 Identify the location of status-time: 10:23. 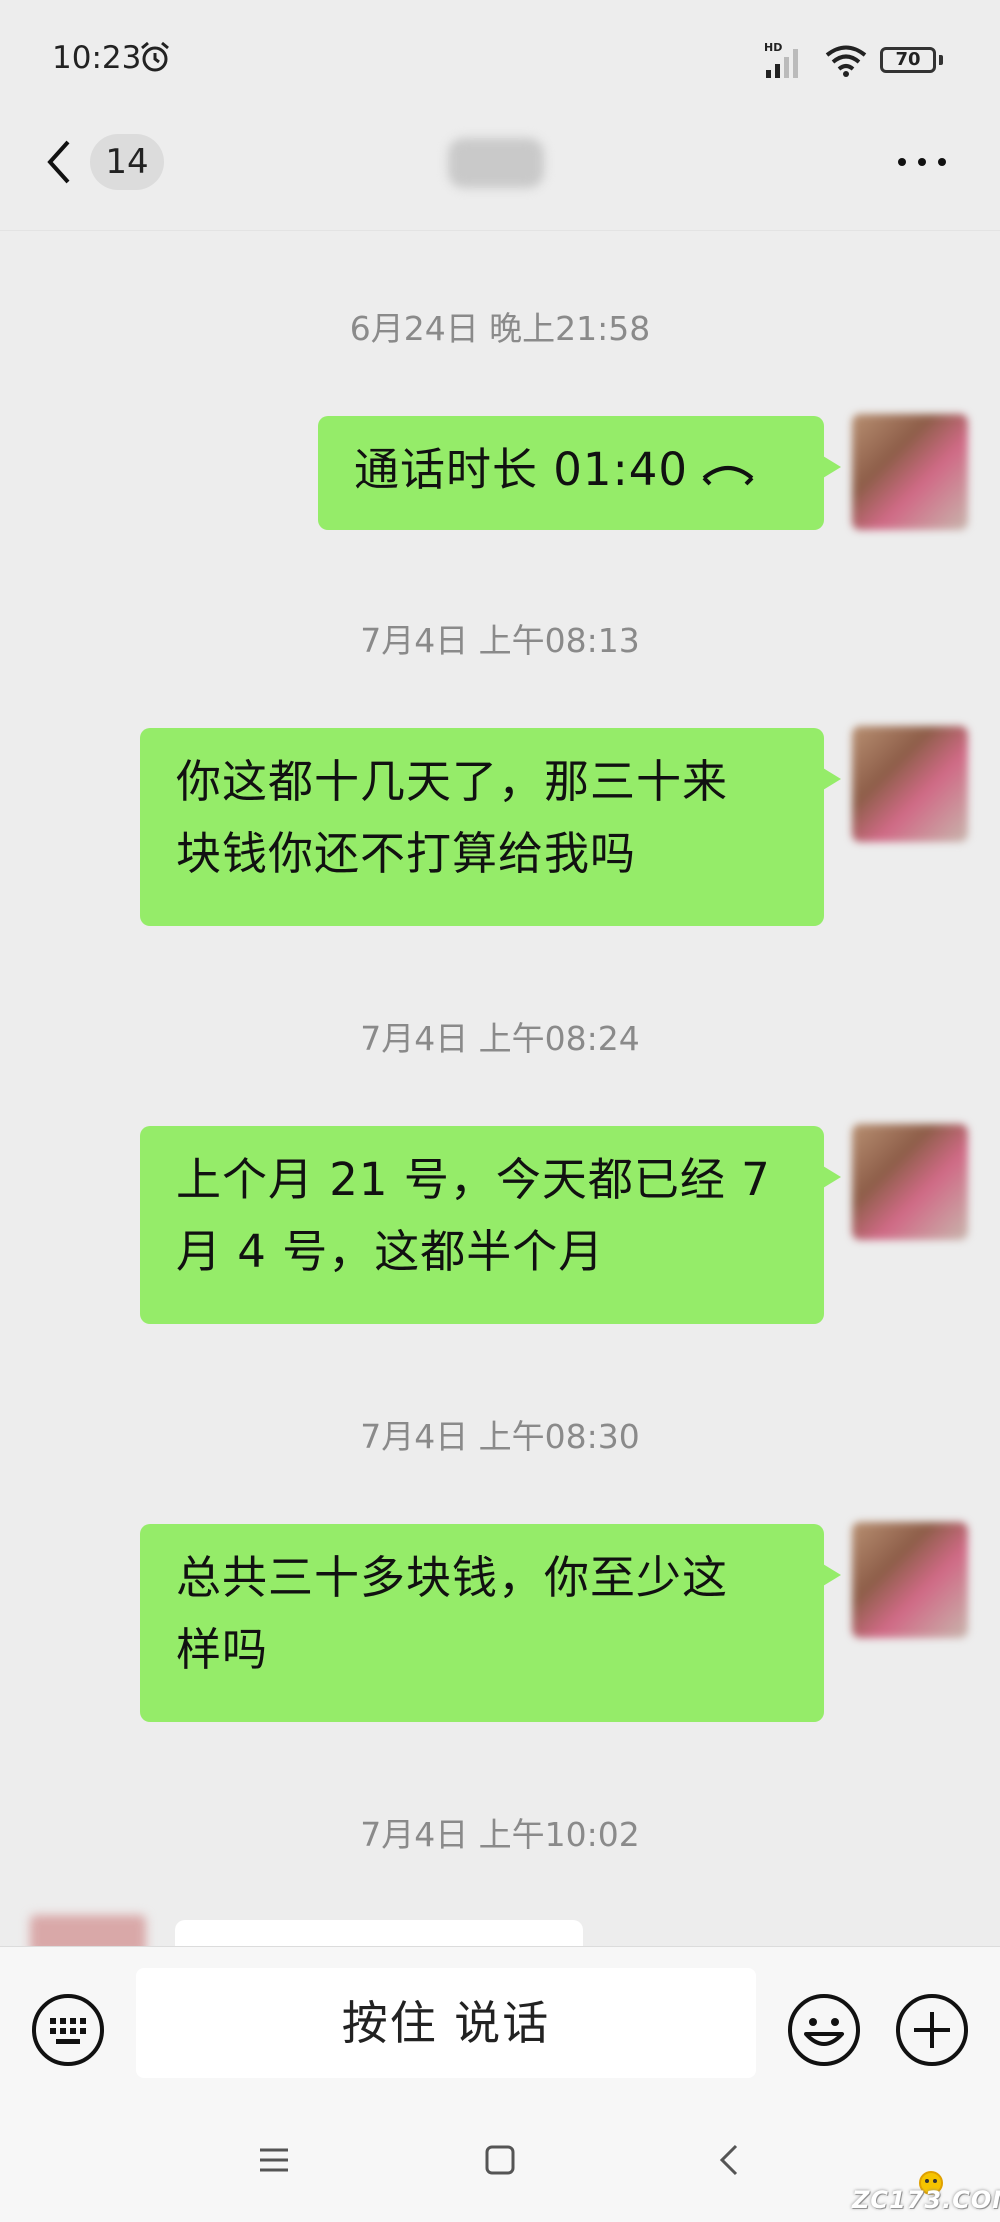
(97, 58).